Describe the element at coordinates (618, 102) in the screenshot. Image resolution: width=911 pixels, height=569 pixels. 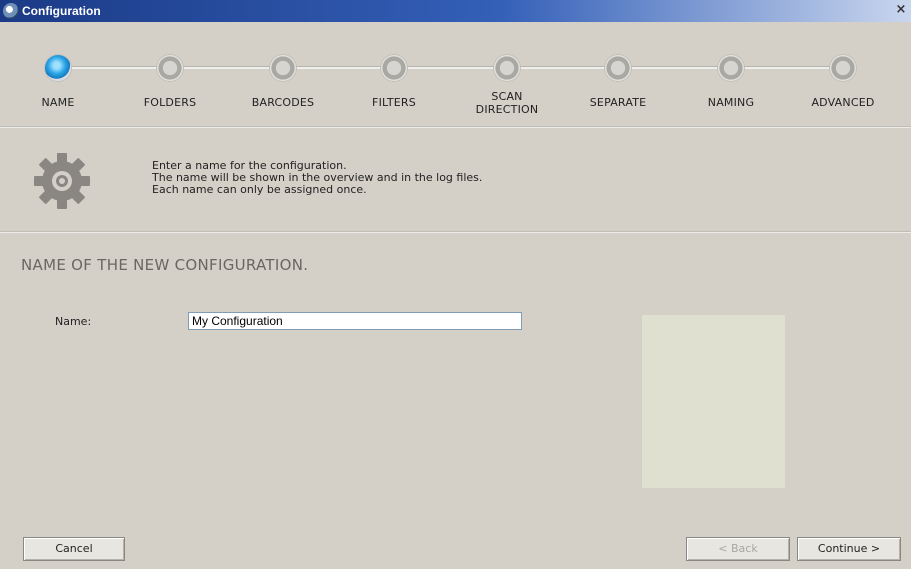
I see `step-label: SEPARATE` at that location.